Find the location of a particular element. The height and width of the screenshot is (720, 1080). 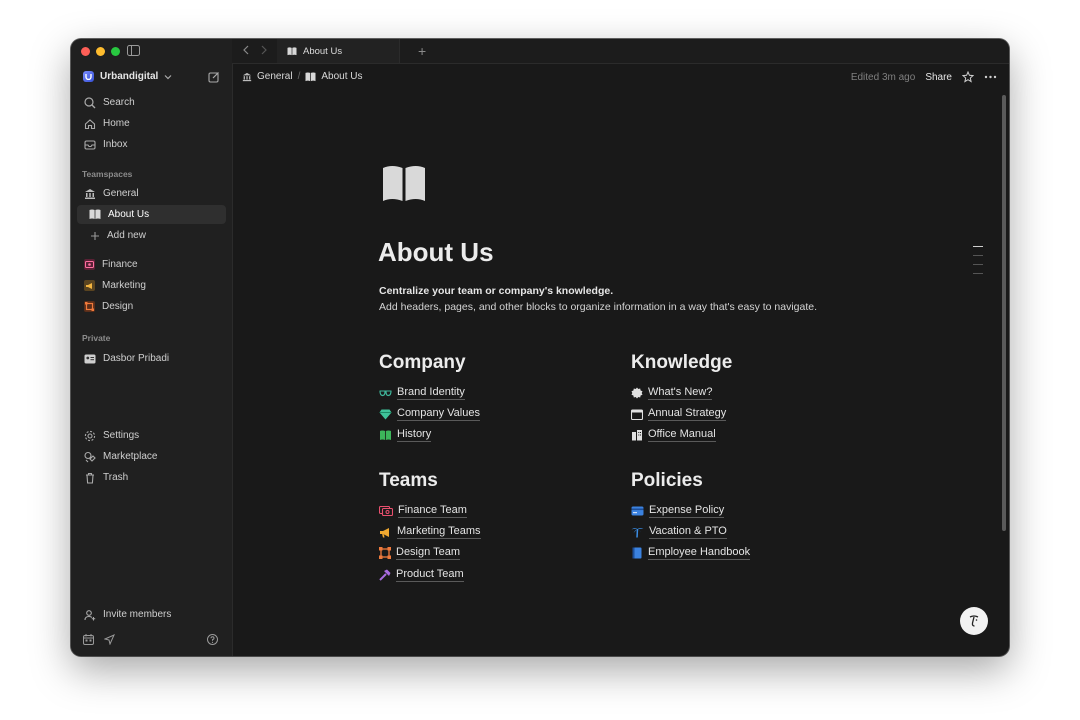

link-expense-policy: Expense Policy is located at coordinates (690, 510).